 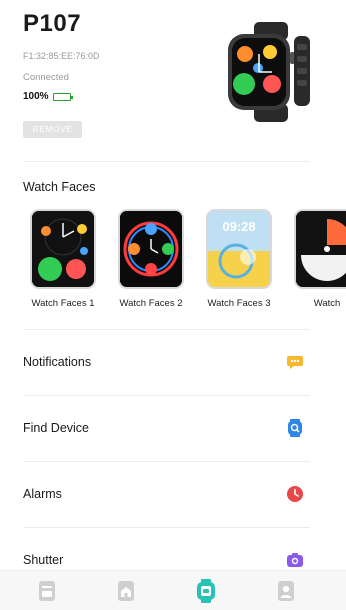 What do you see at coordinates (52, 23) in the screenshot?
I see `device-name: P107` at bounding box center [52, 23].